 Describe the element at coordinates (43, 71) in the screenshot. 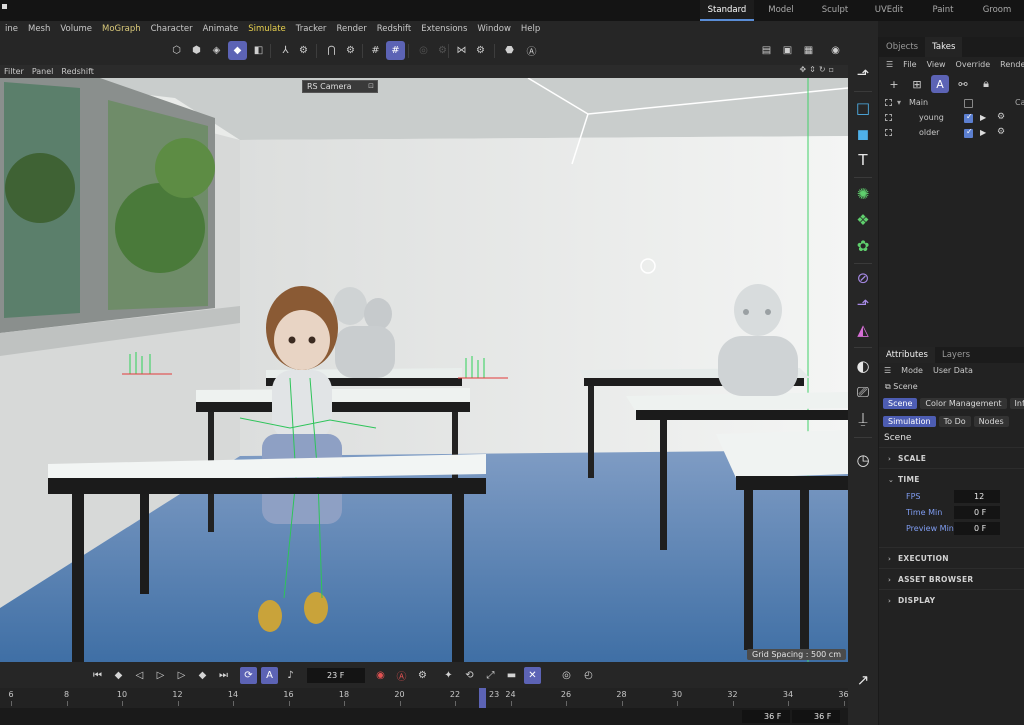

I see `viewport-menu-panel: Panel` at that location.